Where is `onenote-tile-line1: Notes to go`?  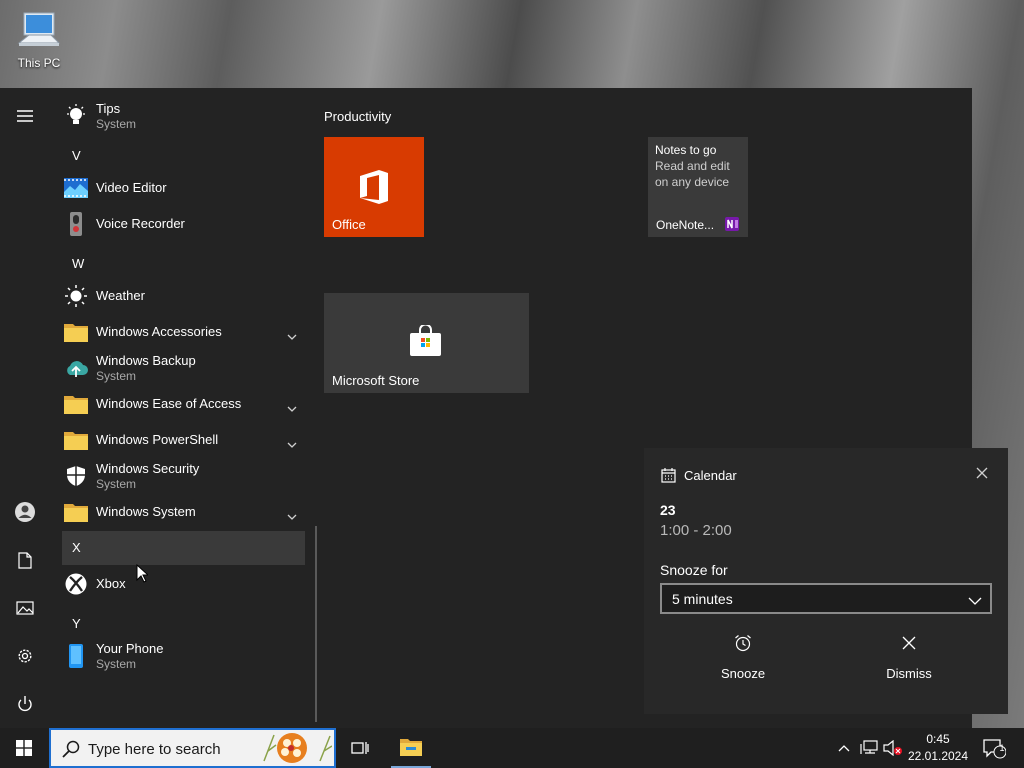 onenote-tile-line1: Notes to go is located at coordinates (686, 150).